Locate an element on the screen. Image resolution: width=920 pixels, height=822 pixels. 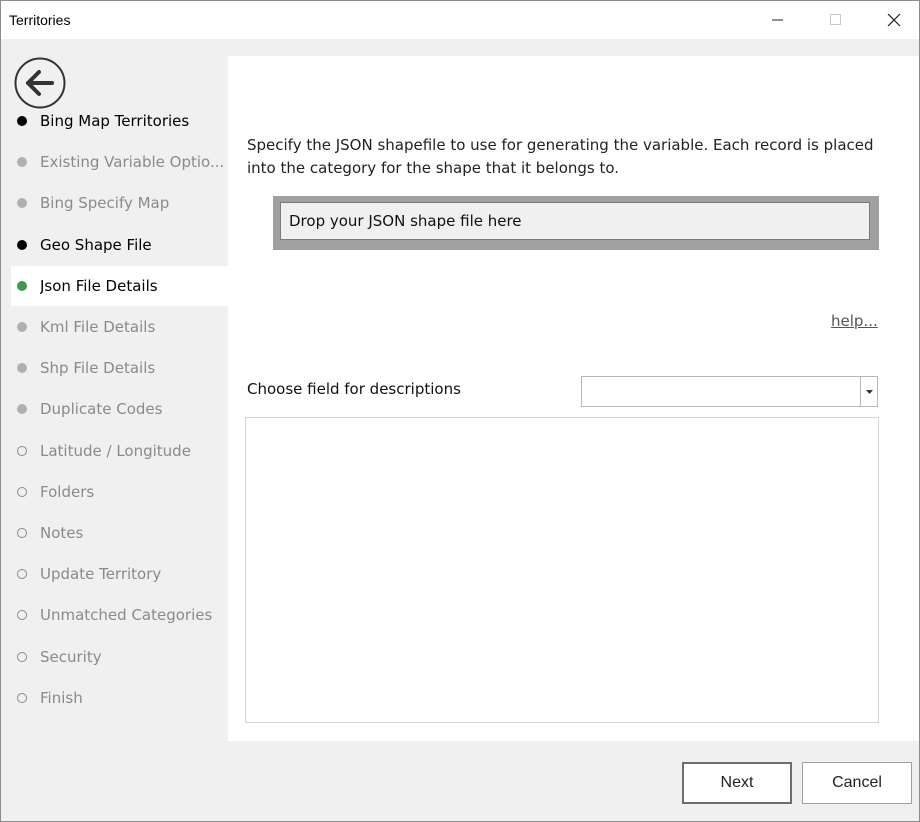
step-label: Json File Details is located at coordinates (99, 285).